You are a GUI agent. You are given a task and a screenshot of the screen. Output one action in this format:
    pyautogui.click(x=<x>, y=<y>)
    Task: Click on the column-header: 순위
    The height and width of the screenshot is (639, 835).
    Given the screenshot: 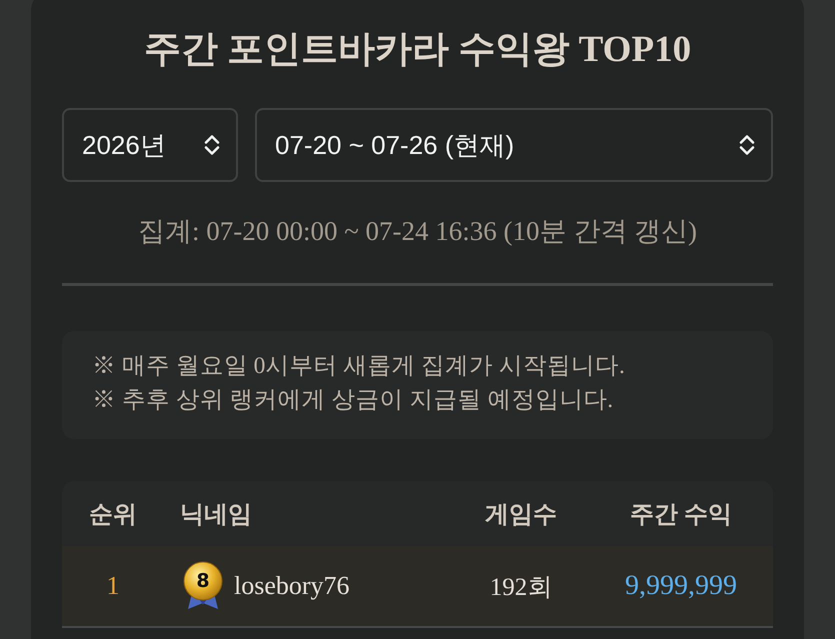 What is the action you would take?
    pyautogui.click(x=113, y=515)
    